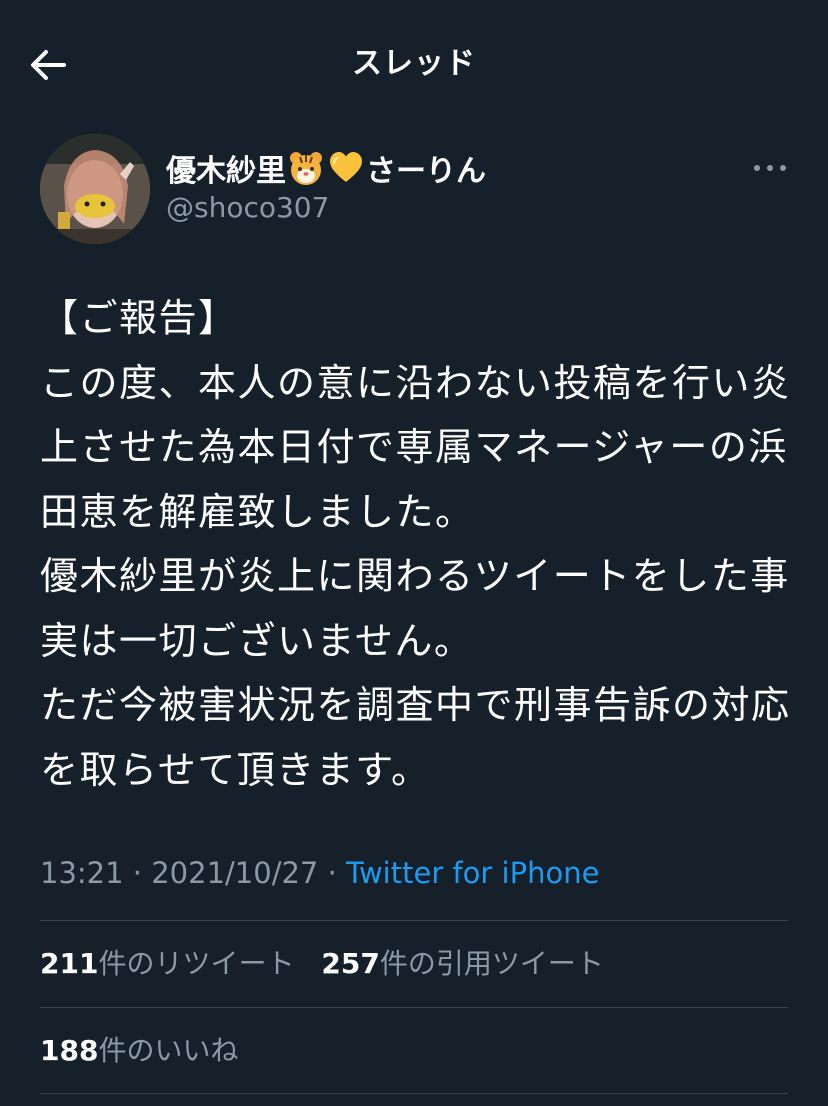 The height and width of the screenshot is (1106, 828). What do you see at coordinates (472, 873) in the screenshot?
I see `tweet-source-link: Twitter for iPhone` at bounding box center [472, 873].